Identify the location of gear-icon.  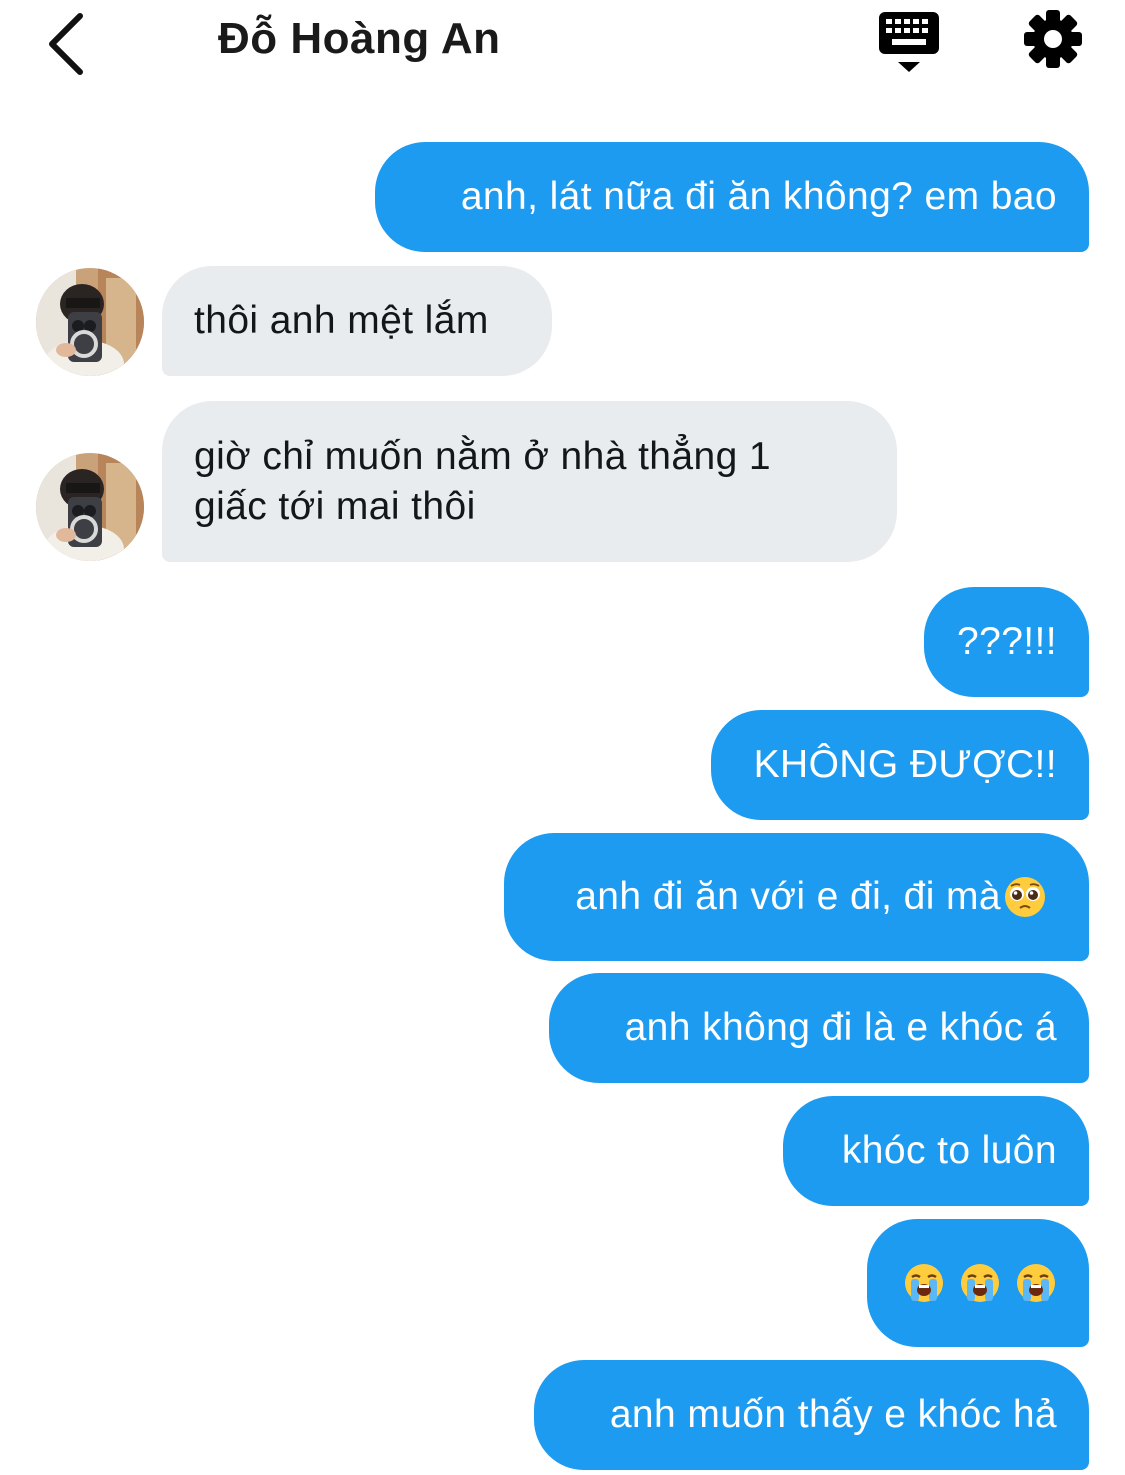
(1053, 39).